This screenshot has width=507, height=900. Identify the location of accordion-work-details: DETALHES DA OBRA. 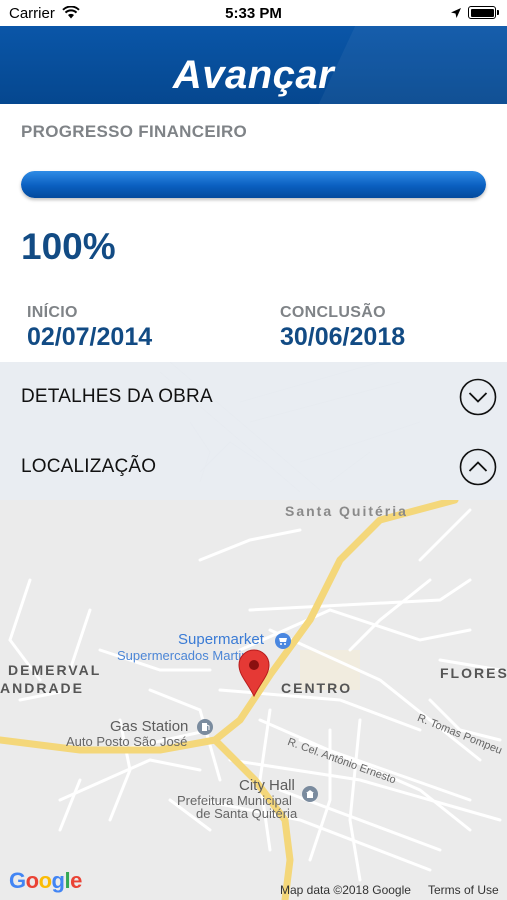
(253, 397).